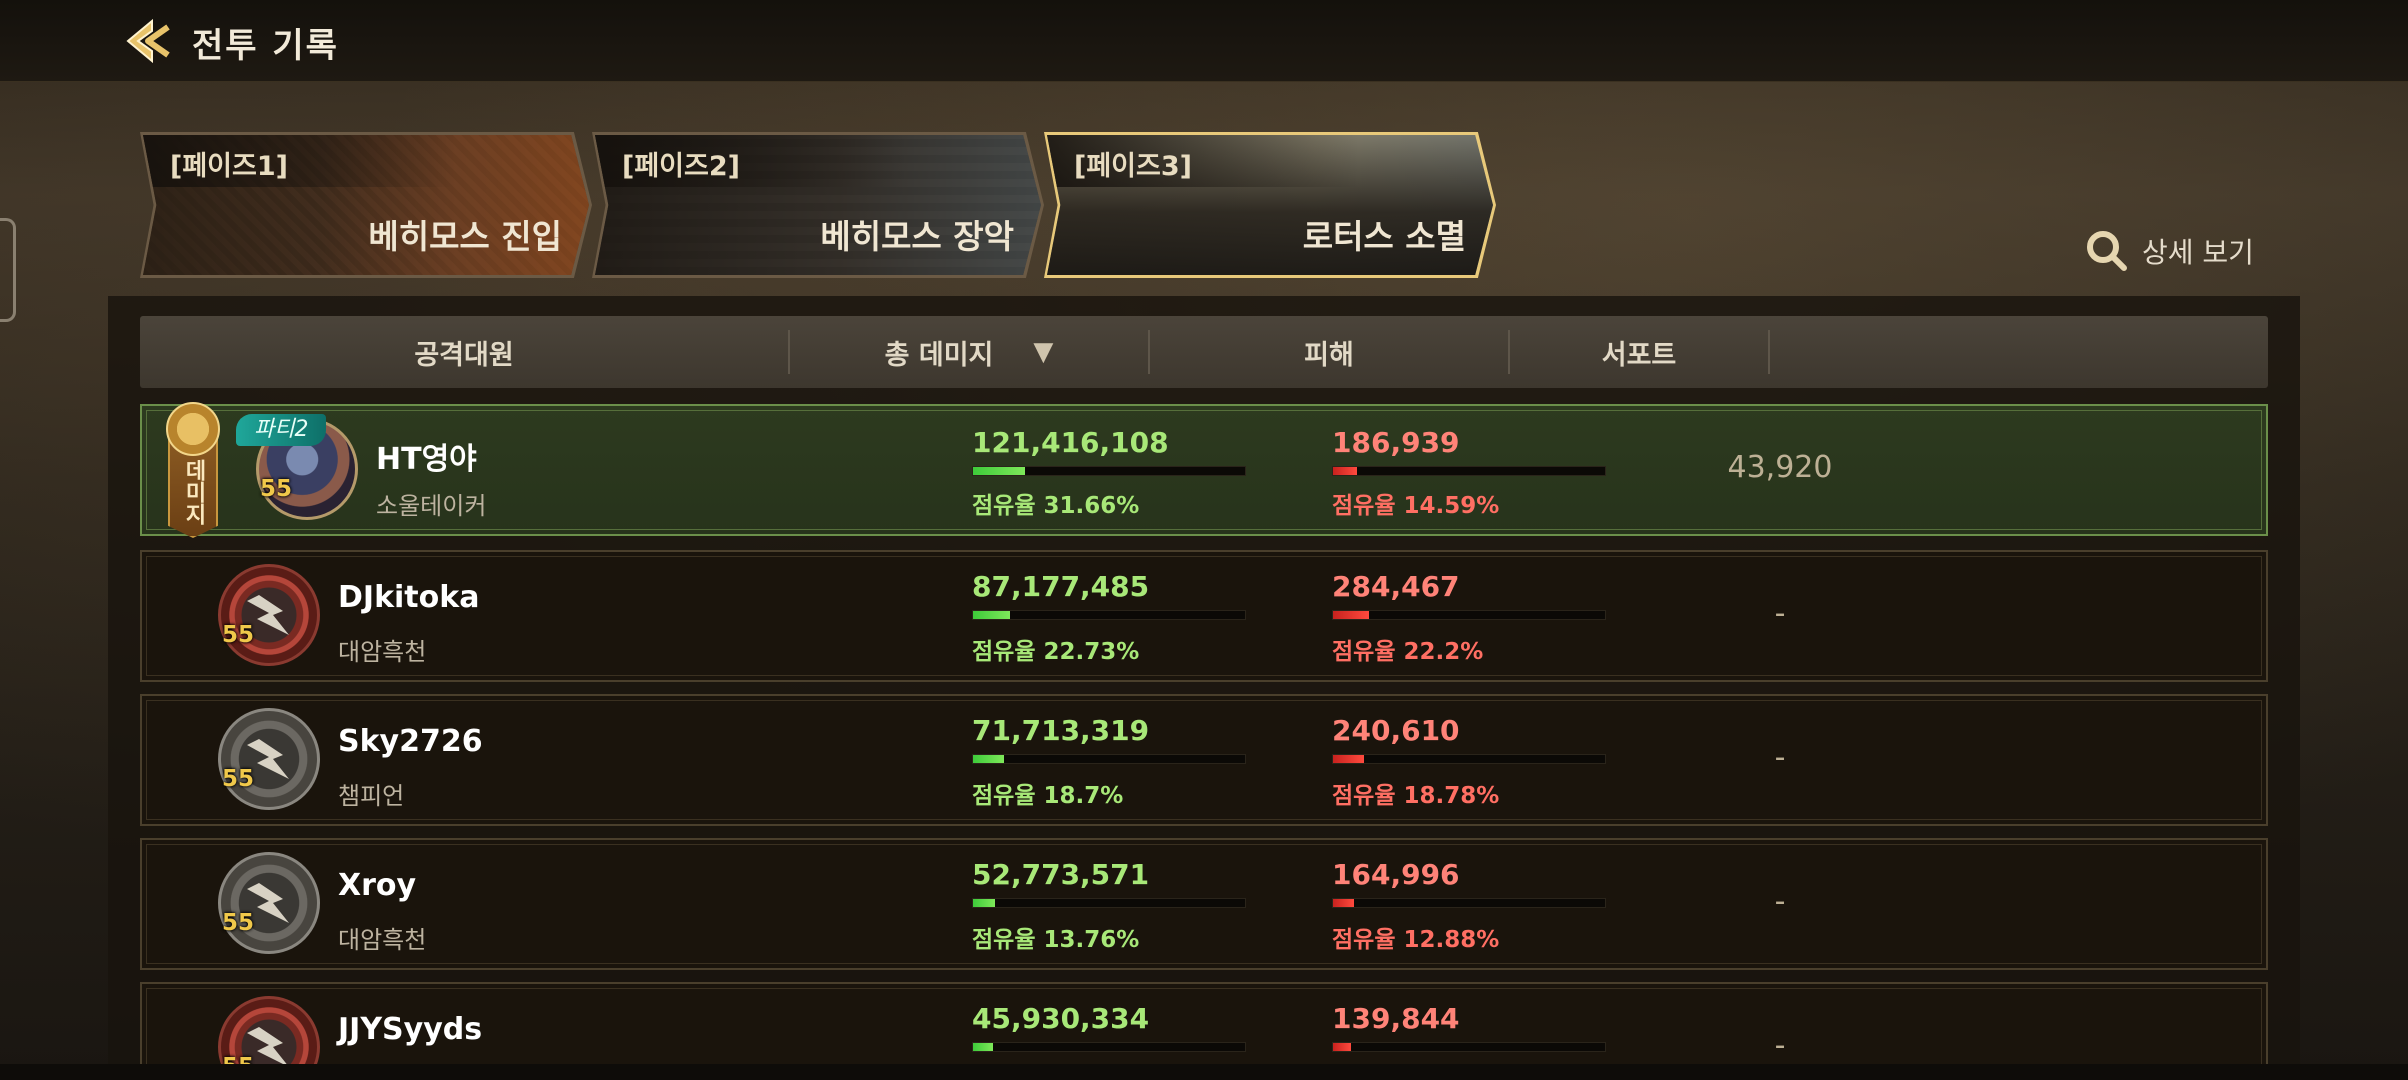 The height and width of the screenshot is (1080, 2408). Describe the element at coordinates (1384, 236) in the screenshot. I see `tab-name: 로터스 소멸` at that location.